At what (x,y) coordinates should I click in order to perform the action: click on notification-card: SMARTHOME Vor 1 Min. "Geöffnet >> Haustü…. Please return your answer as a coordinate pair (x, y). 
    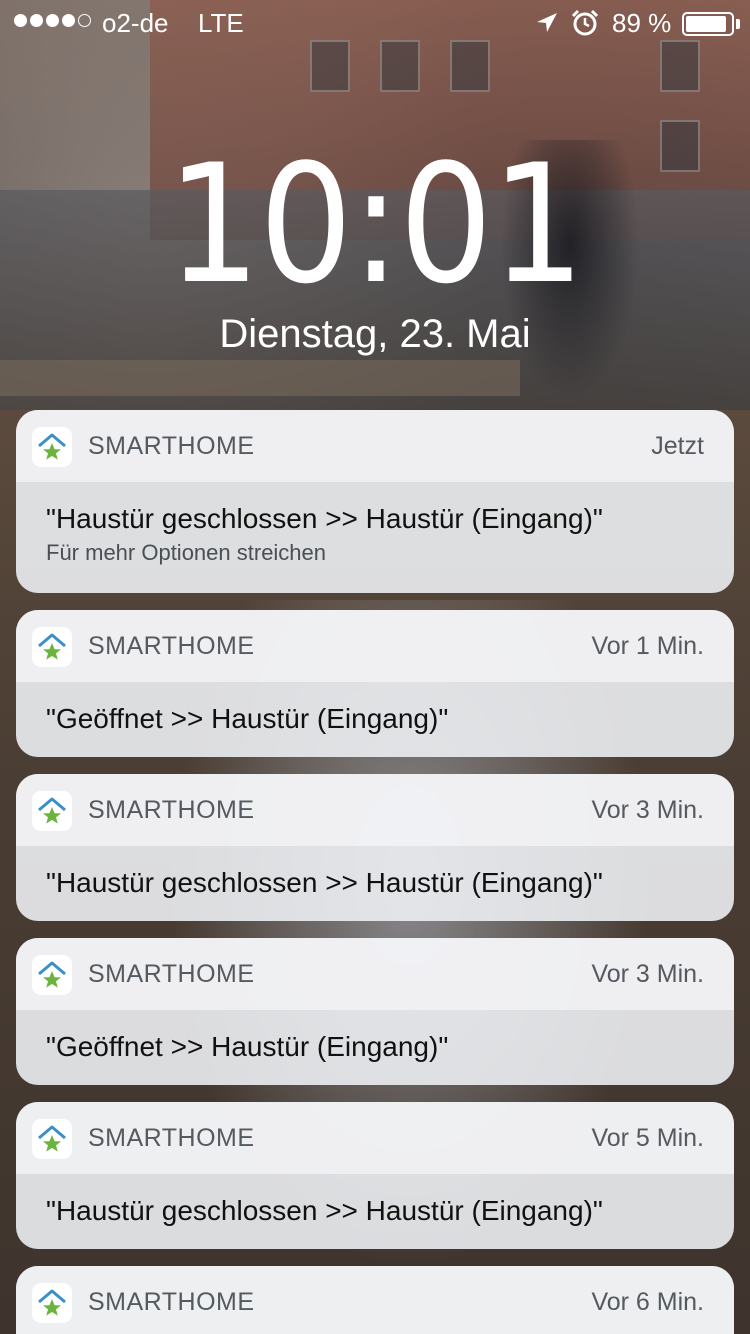
    Looking at the image, I should click on (375, 683).